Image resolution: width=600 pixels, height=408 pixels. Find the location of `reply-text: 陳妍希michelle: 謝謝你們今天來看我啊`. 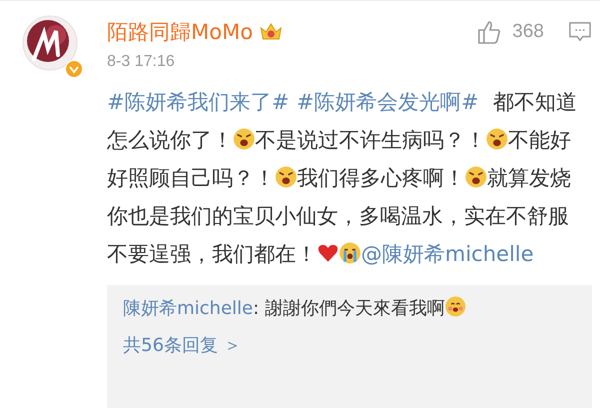

reply-text: 陳妍希michelle: 謝謝你們今天來看我啊 is located at coordinates (357, 309).